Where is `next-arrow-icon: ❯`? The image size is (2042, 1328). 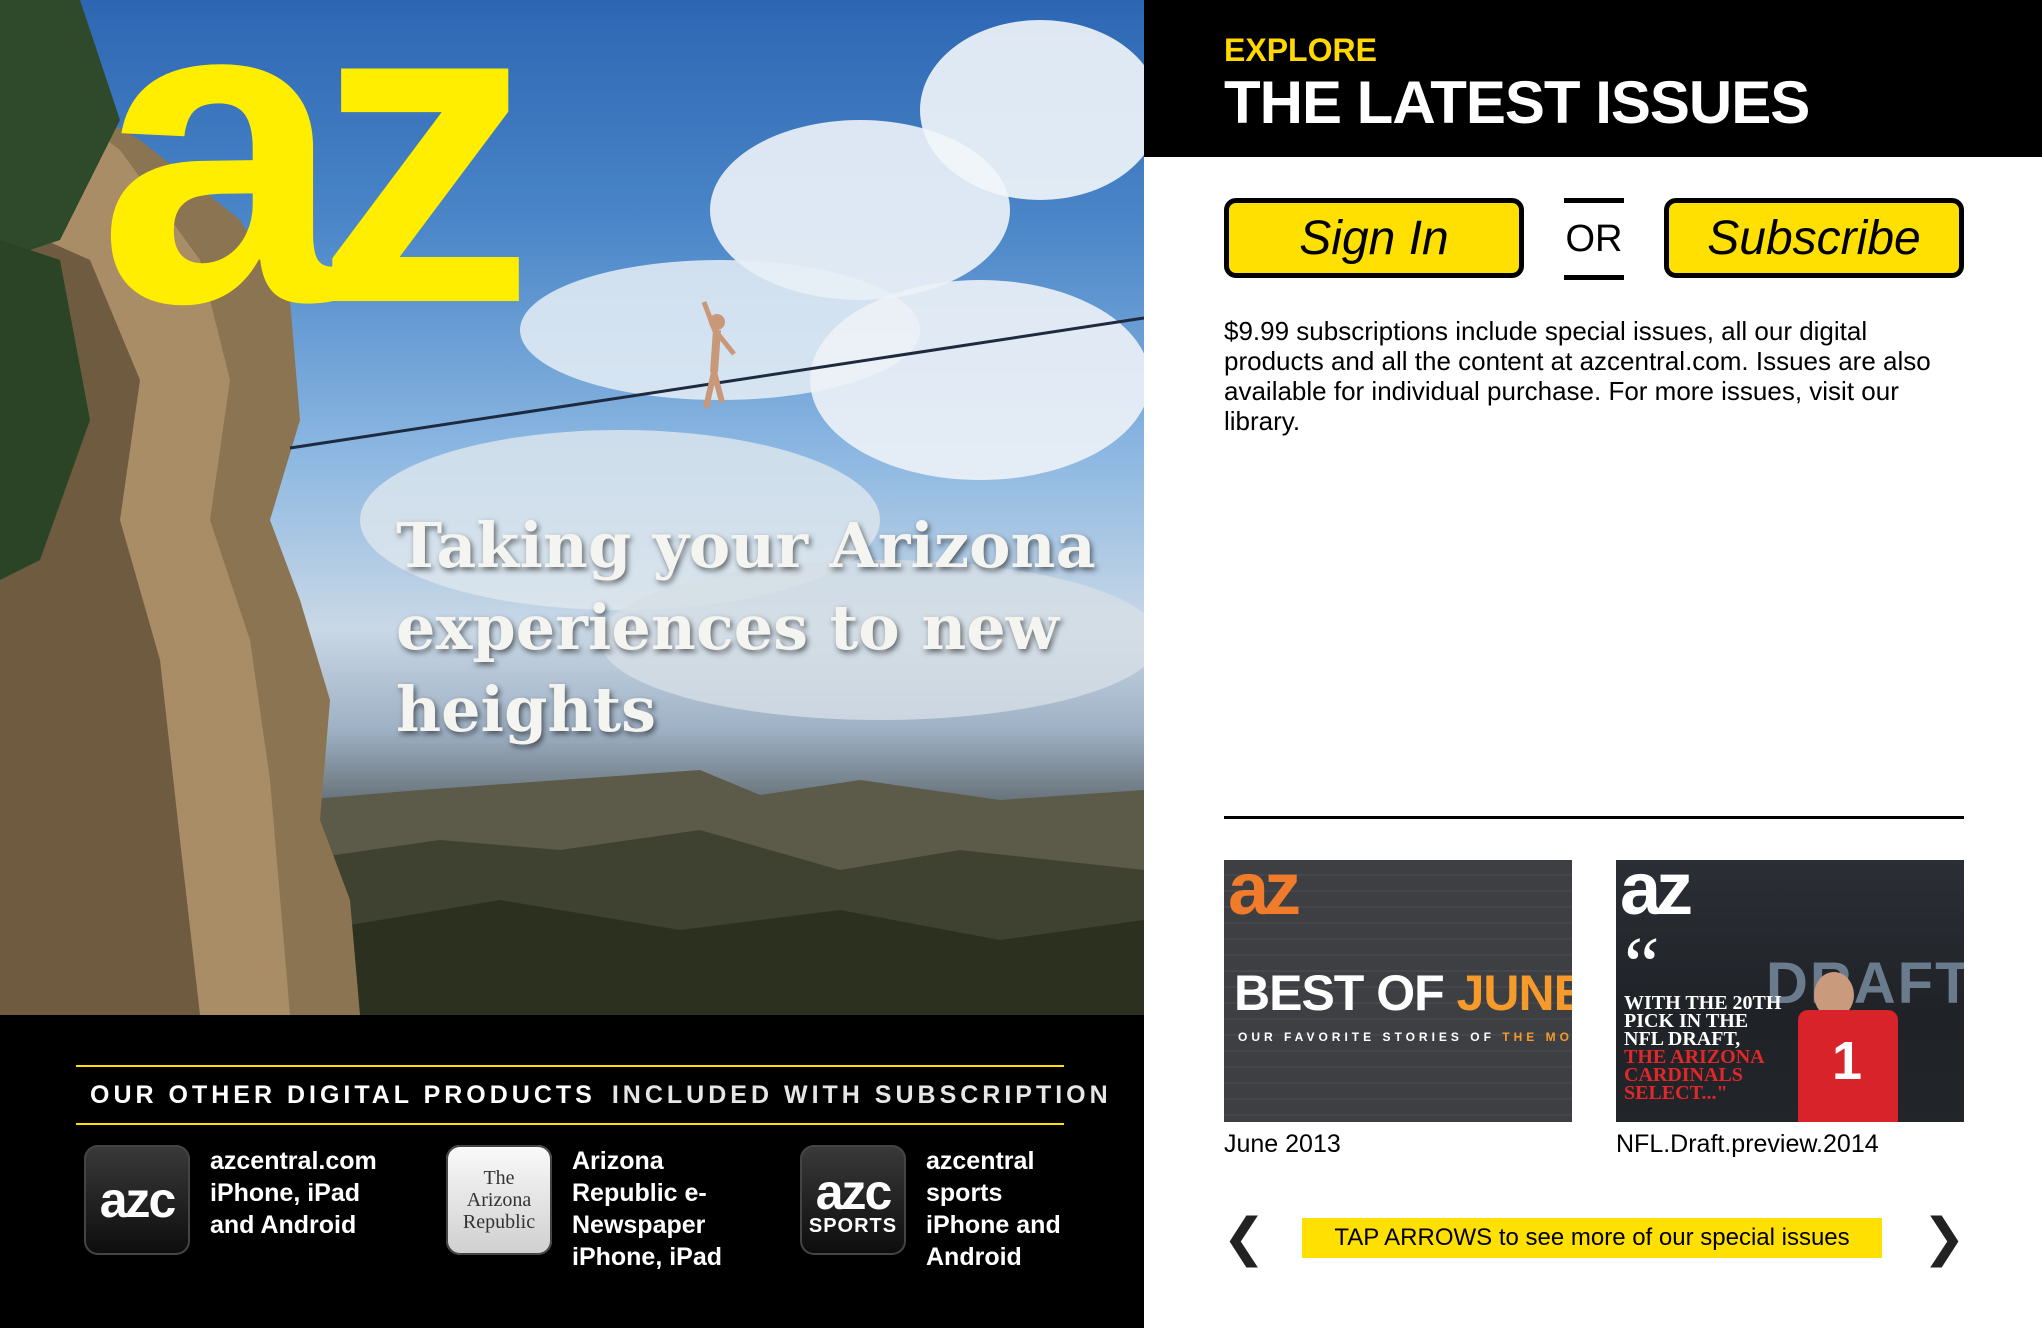
next-arrow-icon: ❯ is located at coordinates (1944, 1238).